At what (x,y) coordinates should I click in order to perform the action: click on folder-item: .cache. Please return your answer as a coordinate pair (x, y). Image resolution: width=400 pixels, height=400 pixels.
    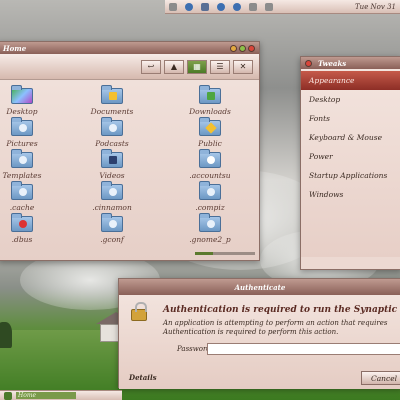
    Looking at the image, I should click on (26, 196).